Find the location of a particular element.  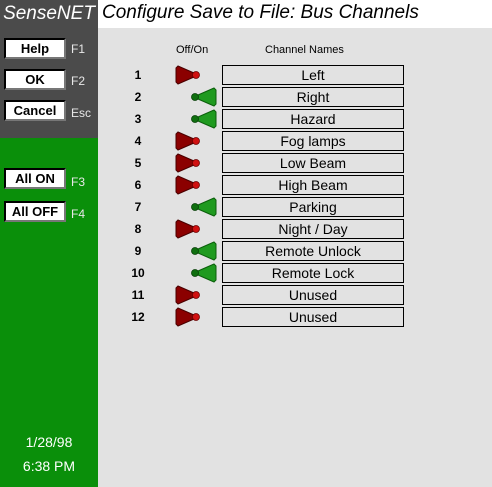

channel-number: 8 is located at coordinates (138, 229).